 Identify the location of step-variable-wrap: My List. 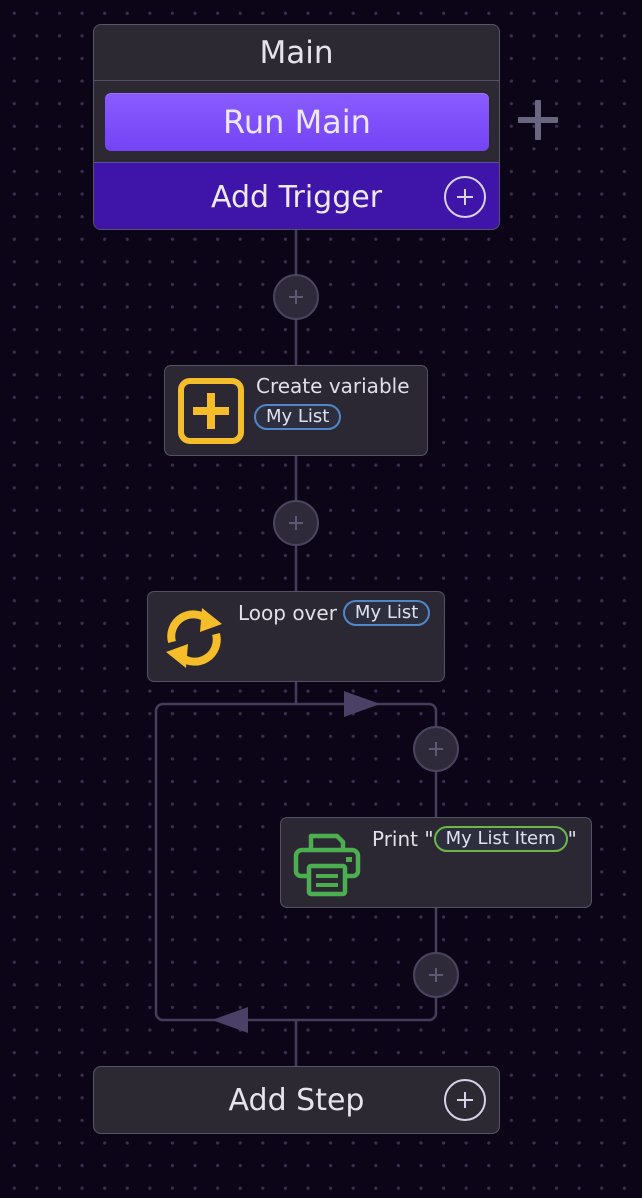
(298, 417).